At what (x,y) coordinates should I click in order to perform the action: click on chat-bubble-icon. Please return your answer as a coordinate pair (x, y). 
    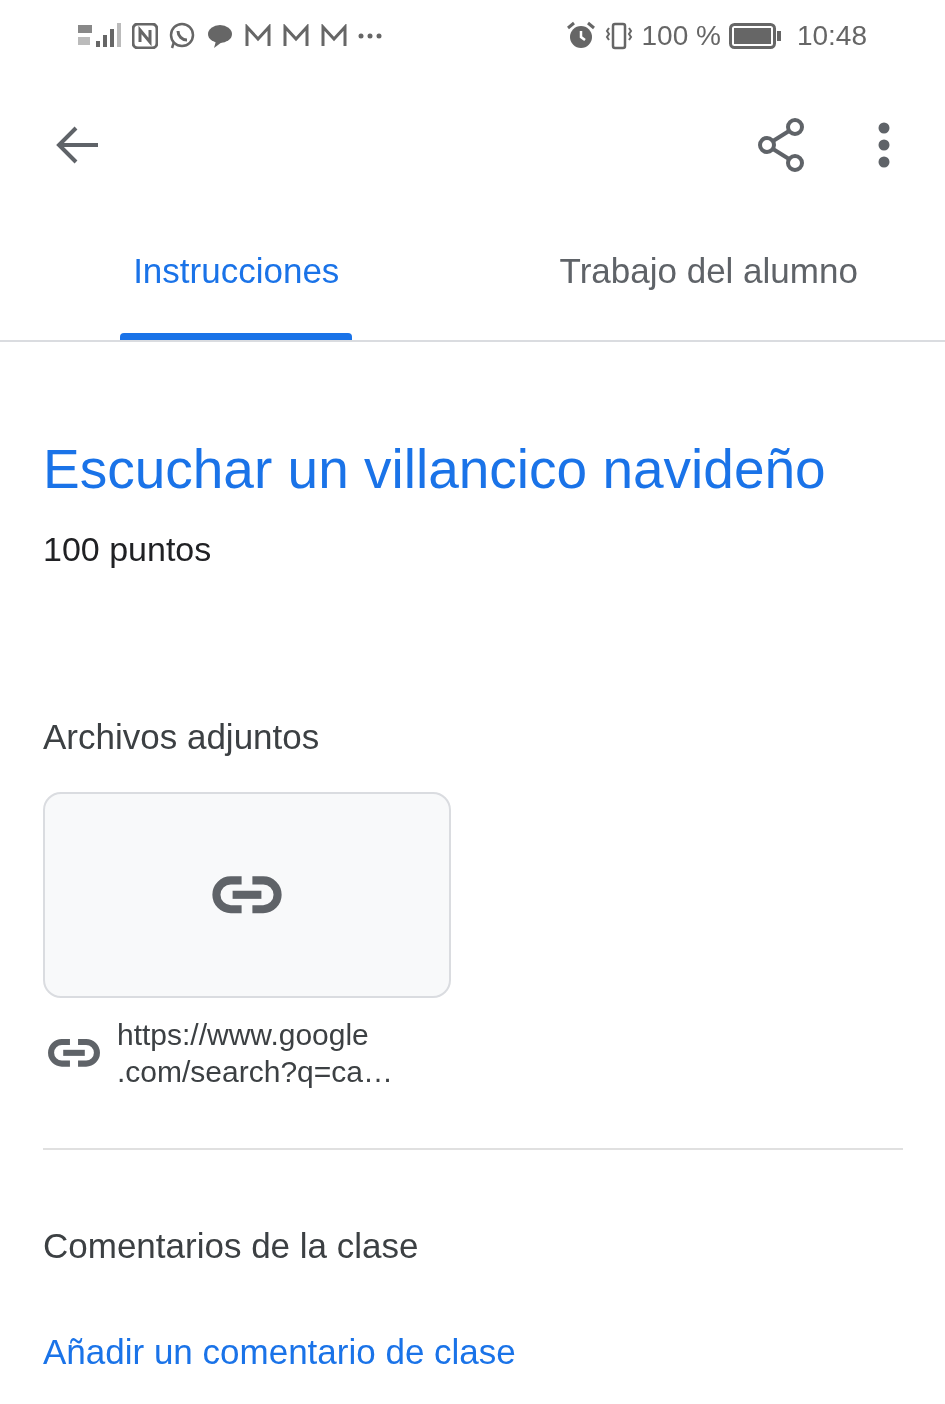
    Looking at the image, I should click on (182, 36).